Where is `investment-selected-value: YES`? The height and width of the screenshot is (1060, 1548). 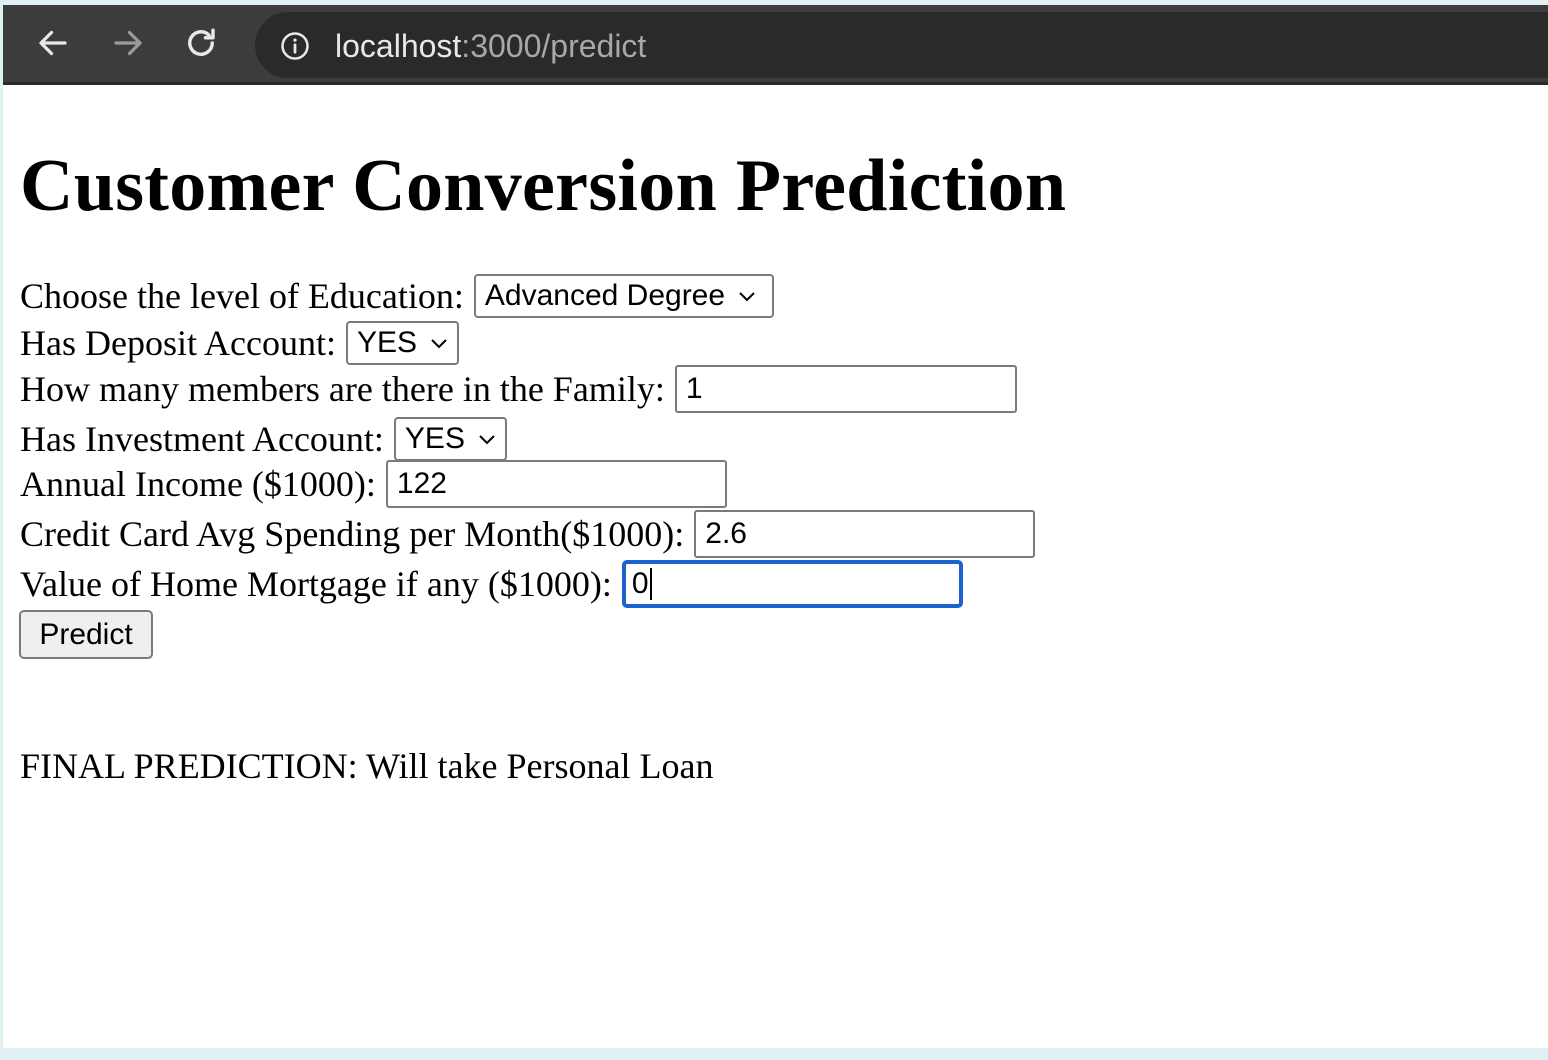
investment-selected-value: YES is located at coordinates (434, 438).